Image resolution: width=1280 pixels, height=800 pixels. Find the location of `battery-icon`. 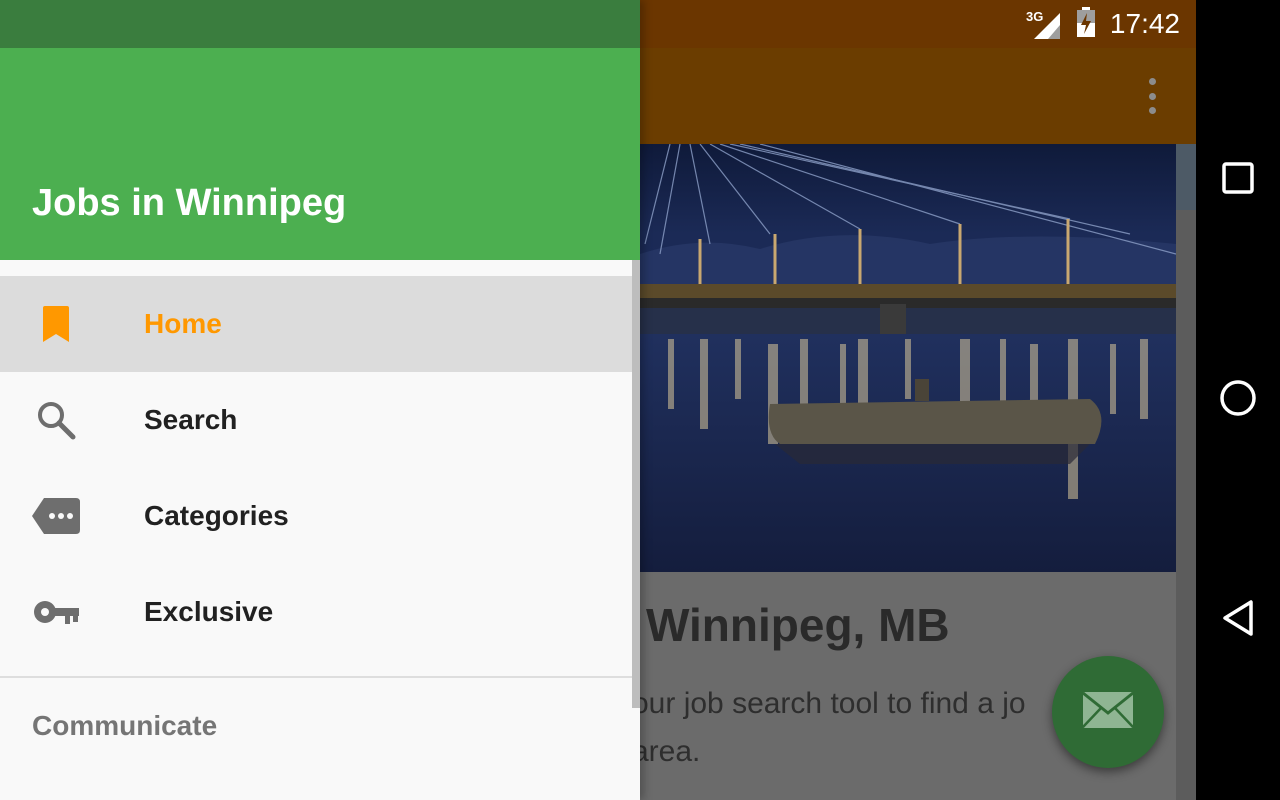

battery-icon is located at coordinates (1086, 24).